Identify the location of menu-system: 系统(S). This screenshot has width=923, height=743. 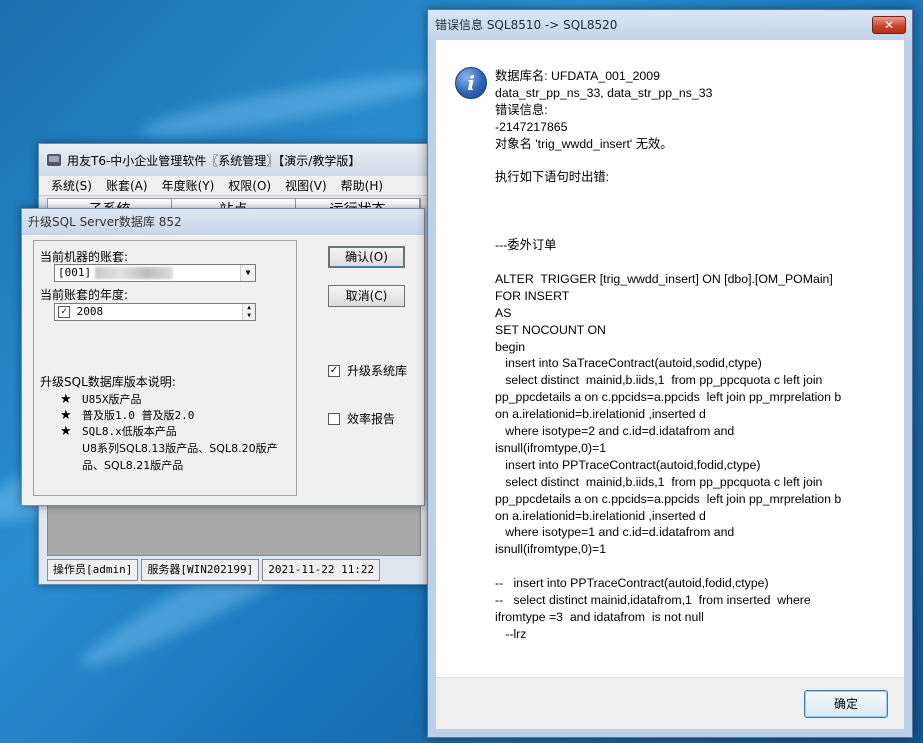
(71, 185).